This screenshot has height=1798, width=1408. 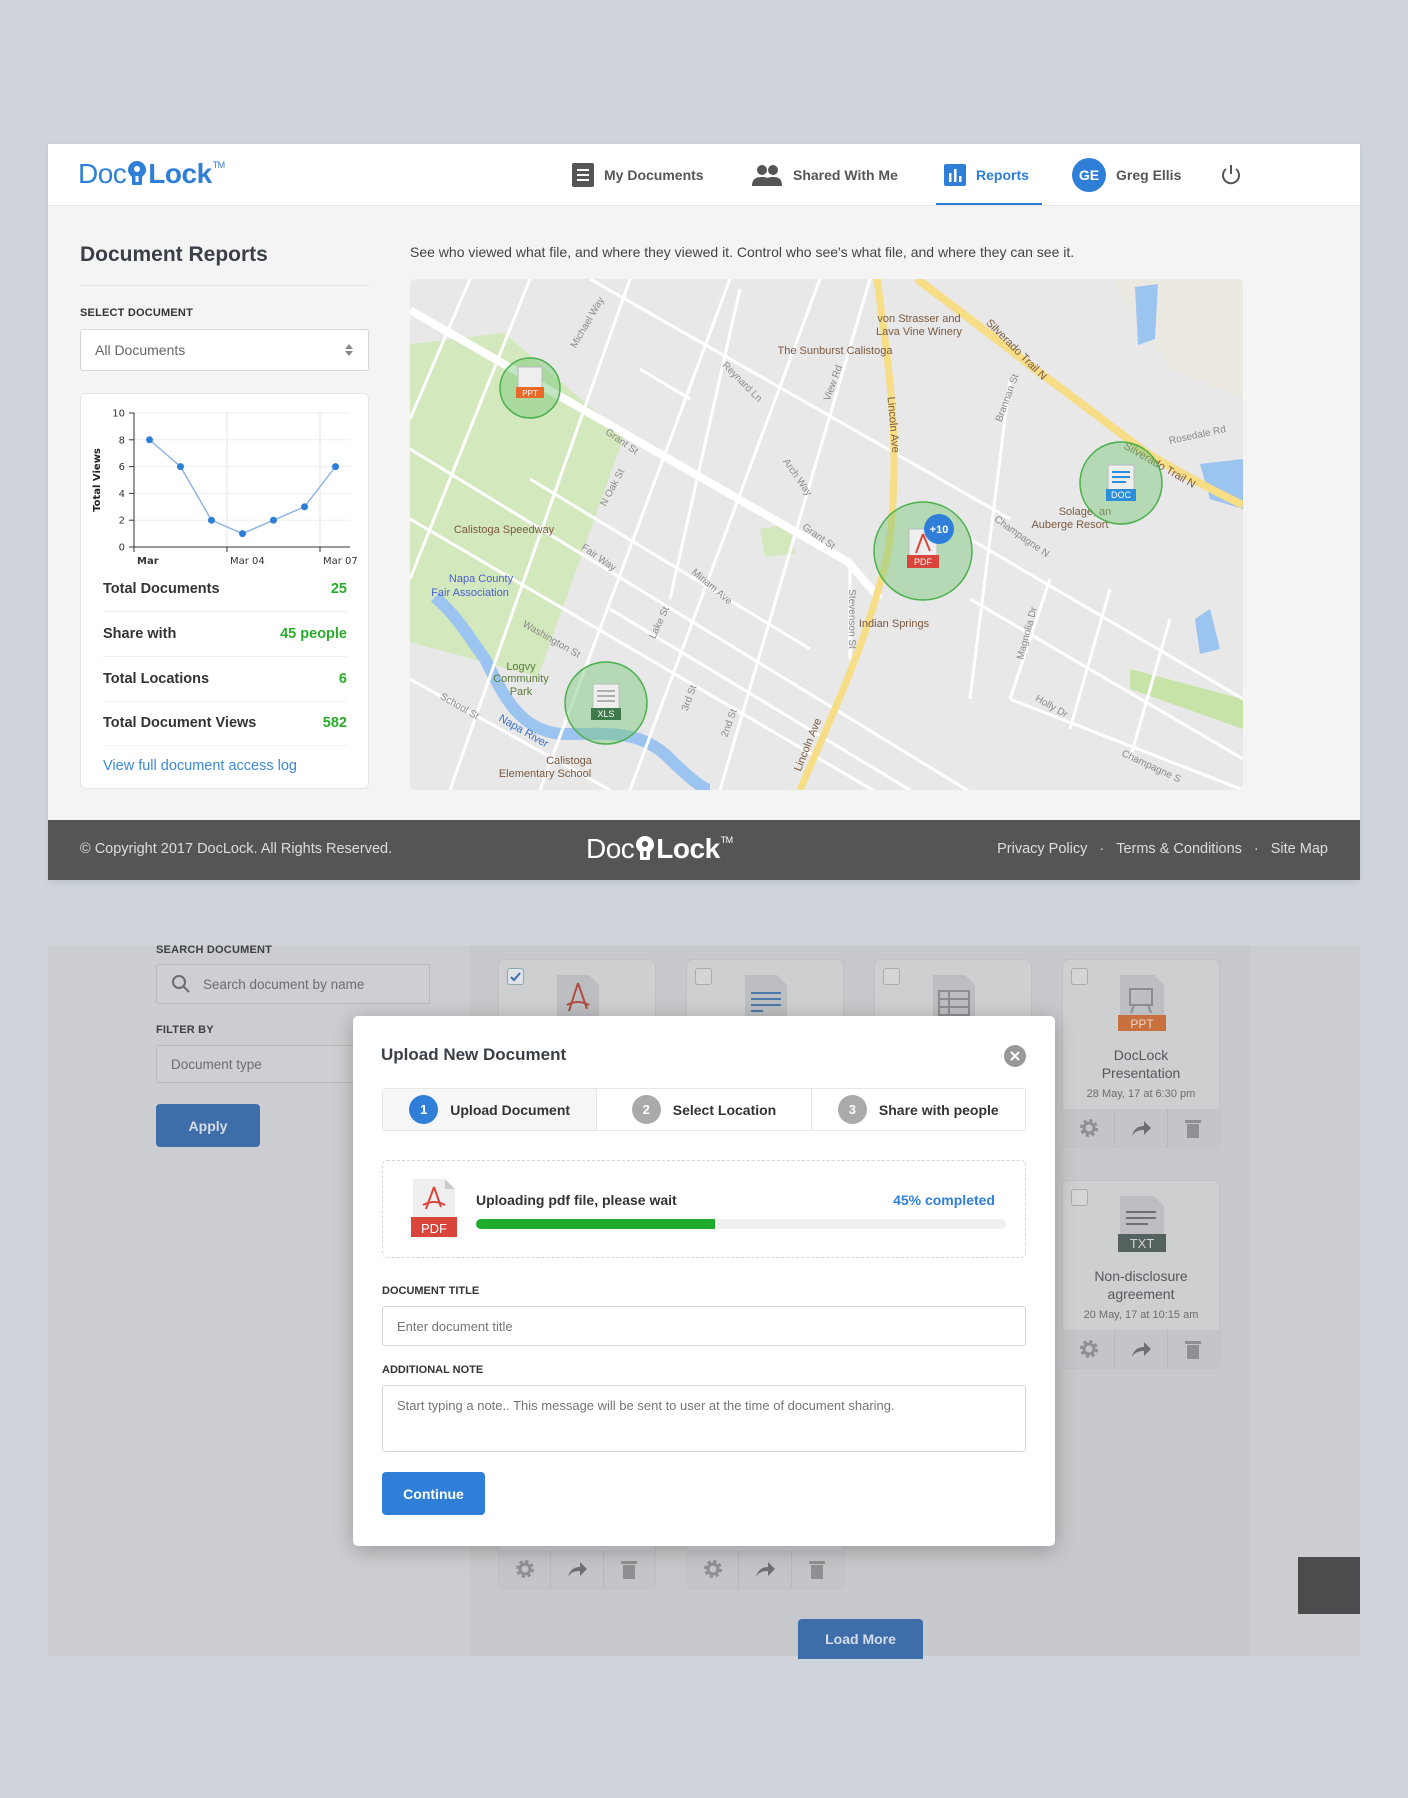 I want to click on nav-label: Reports, so click(x=1002, y=175).